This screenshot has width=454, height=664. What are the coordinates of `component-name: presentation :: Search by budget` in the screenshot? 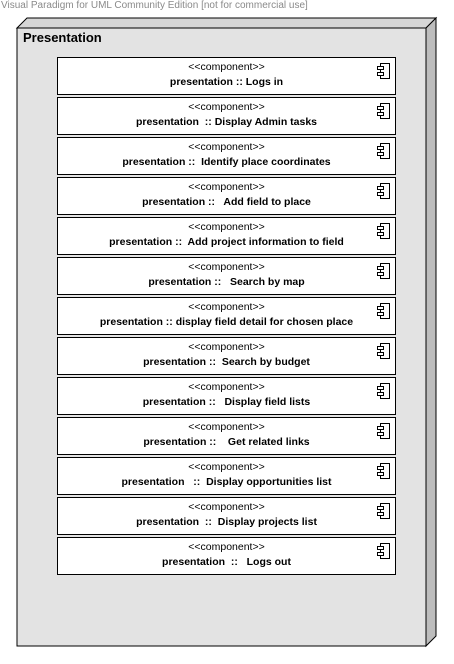 It's located at (226, 362).